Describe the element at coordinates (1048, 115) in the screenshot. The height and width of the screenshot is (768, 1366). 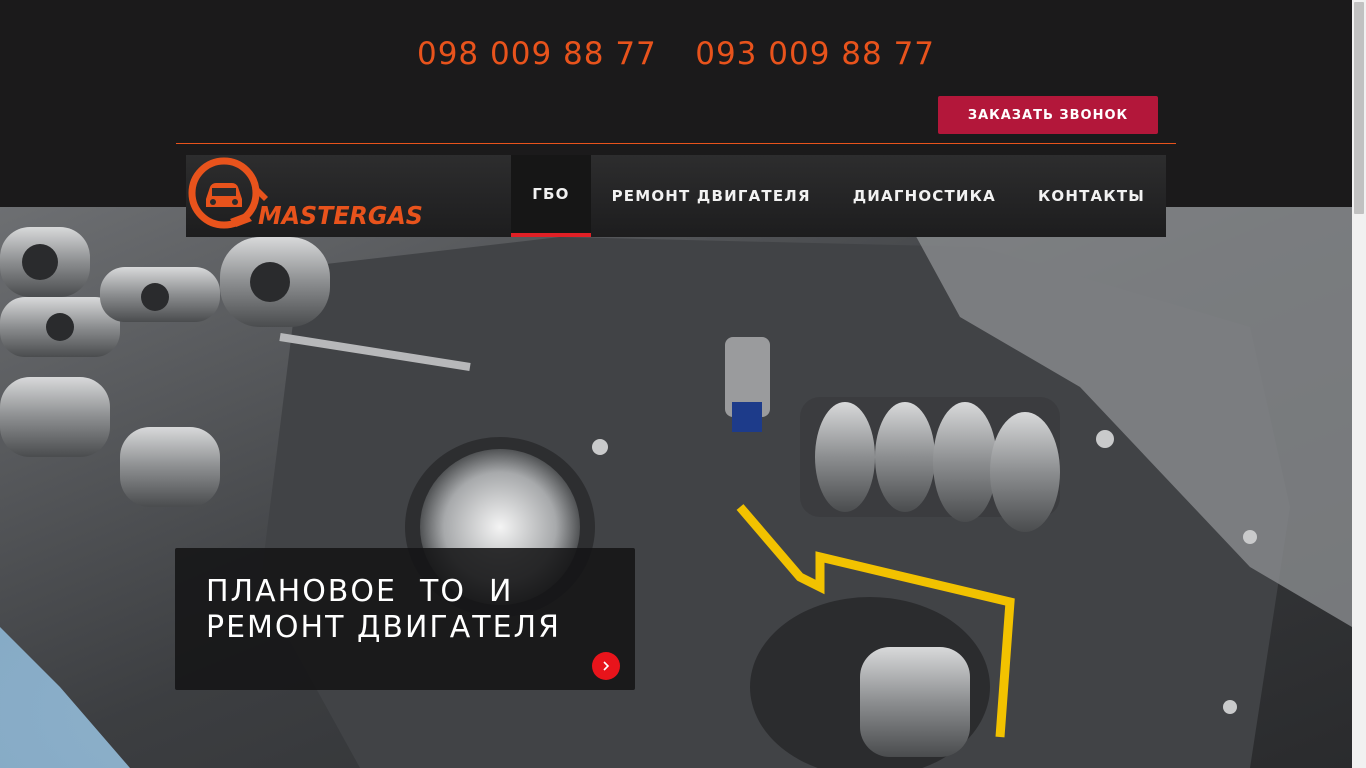
I see `order-call-button: ЗАКАЗАТЬ ЗВОНОК` at that location.